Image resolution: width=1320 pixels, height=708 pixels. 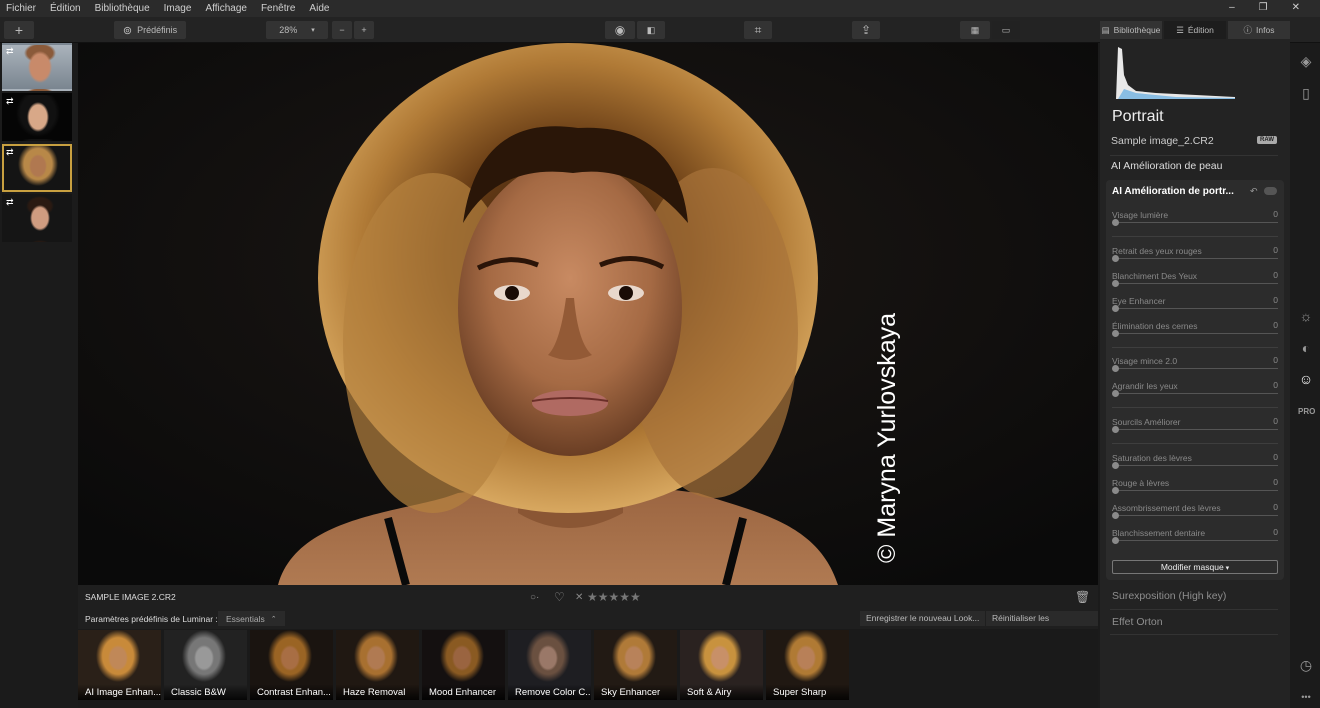 I want to click on crop-button: ⌗, so click(x=758, y=30).